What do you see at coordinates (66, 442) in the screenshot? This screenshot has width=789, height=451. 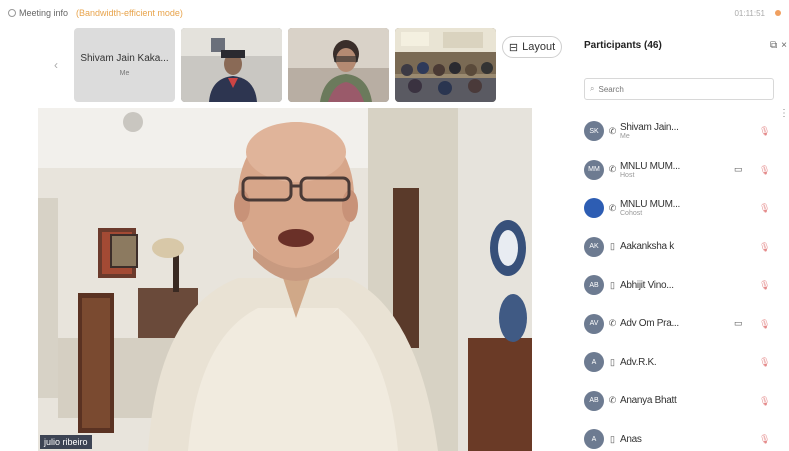 I see `speaker-name-tag: julio ribeiro` at bounding box center [66, 442].